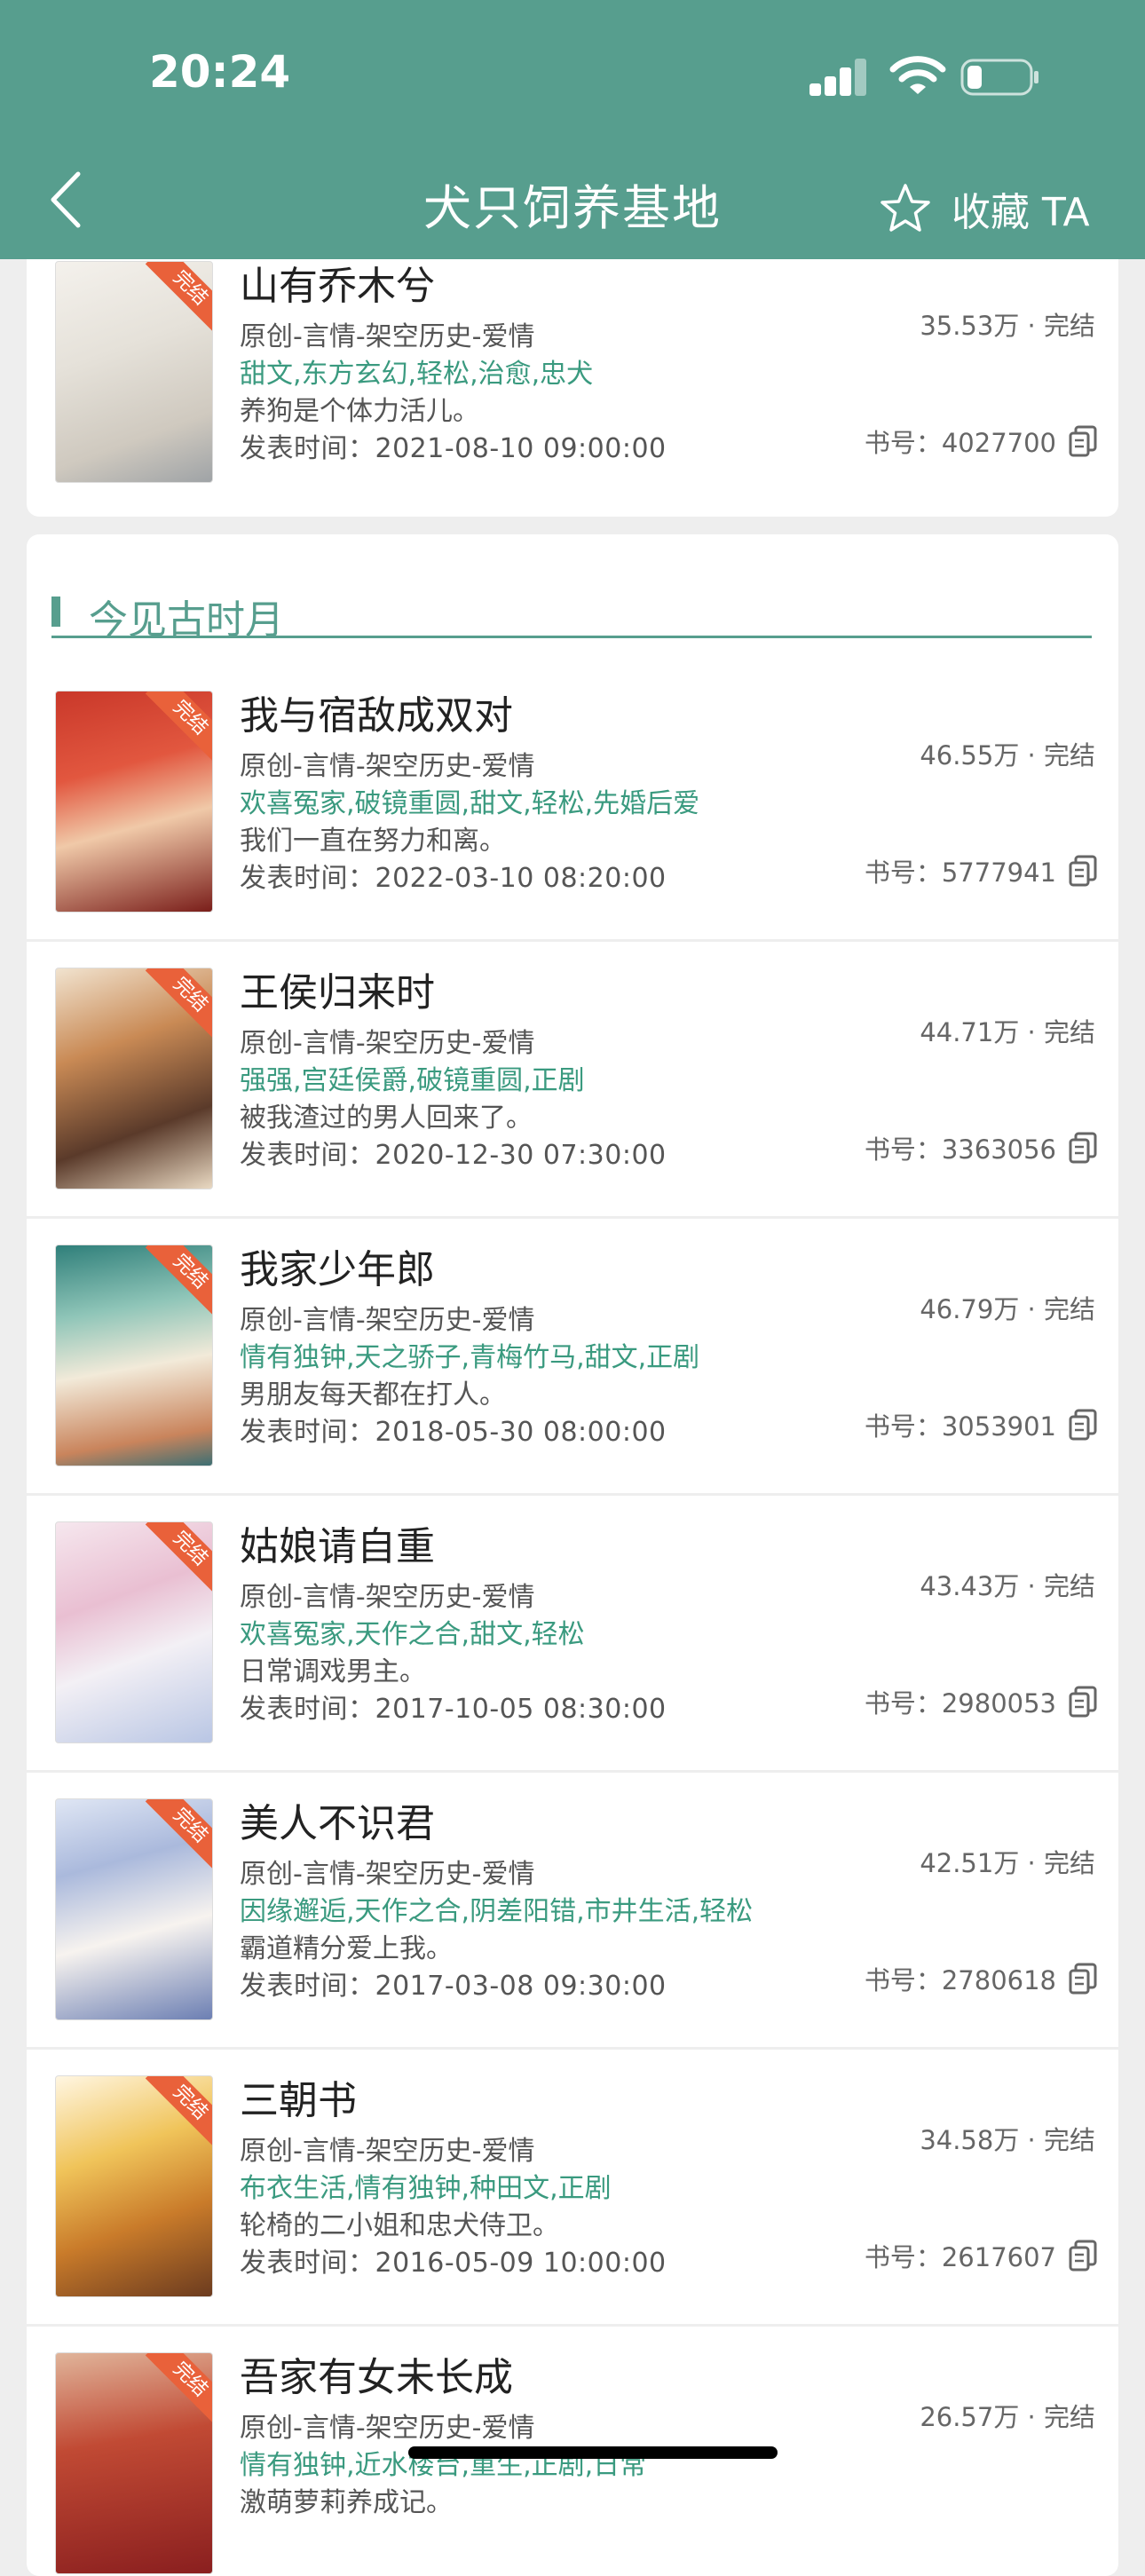 This screenshot has height=2576, width=1145. I want to click on book-id-text: 书号：3363056, so click(960, 1149).